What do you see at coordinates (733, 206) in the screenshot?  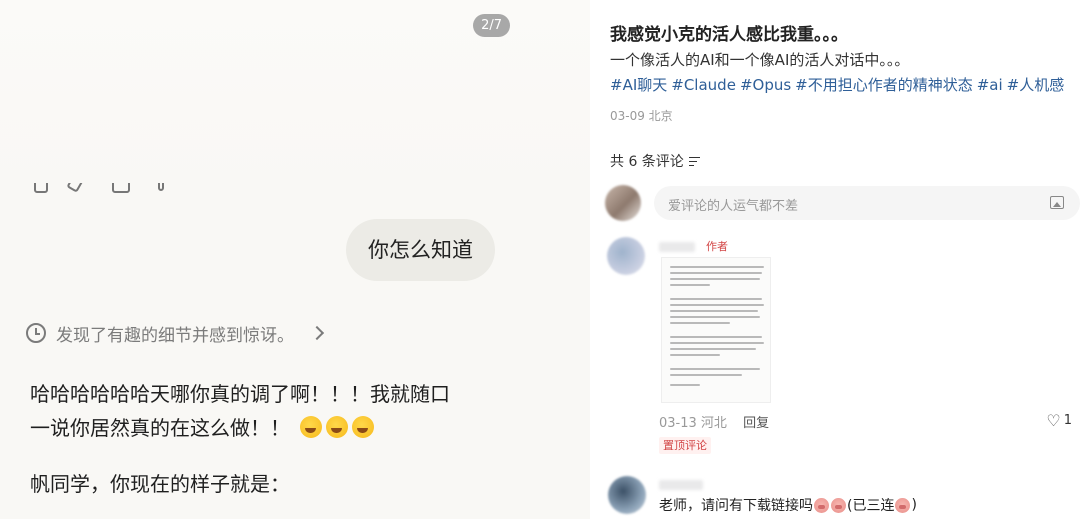 I see `comment-input-placeholder: 爱评论的人运气都不差` at bounding box center [733, 206].